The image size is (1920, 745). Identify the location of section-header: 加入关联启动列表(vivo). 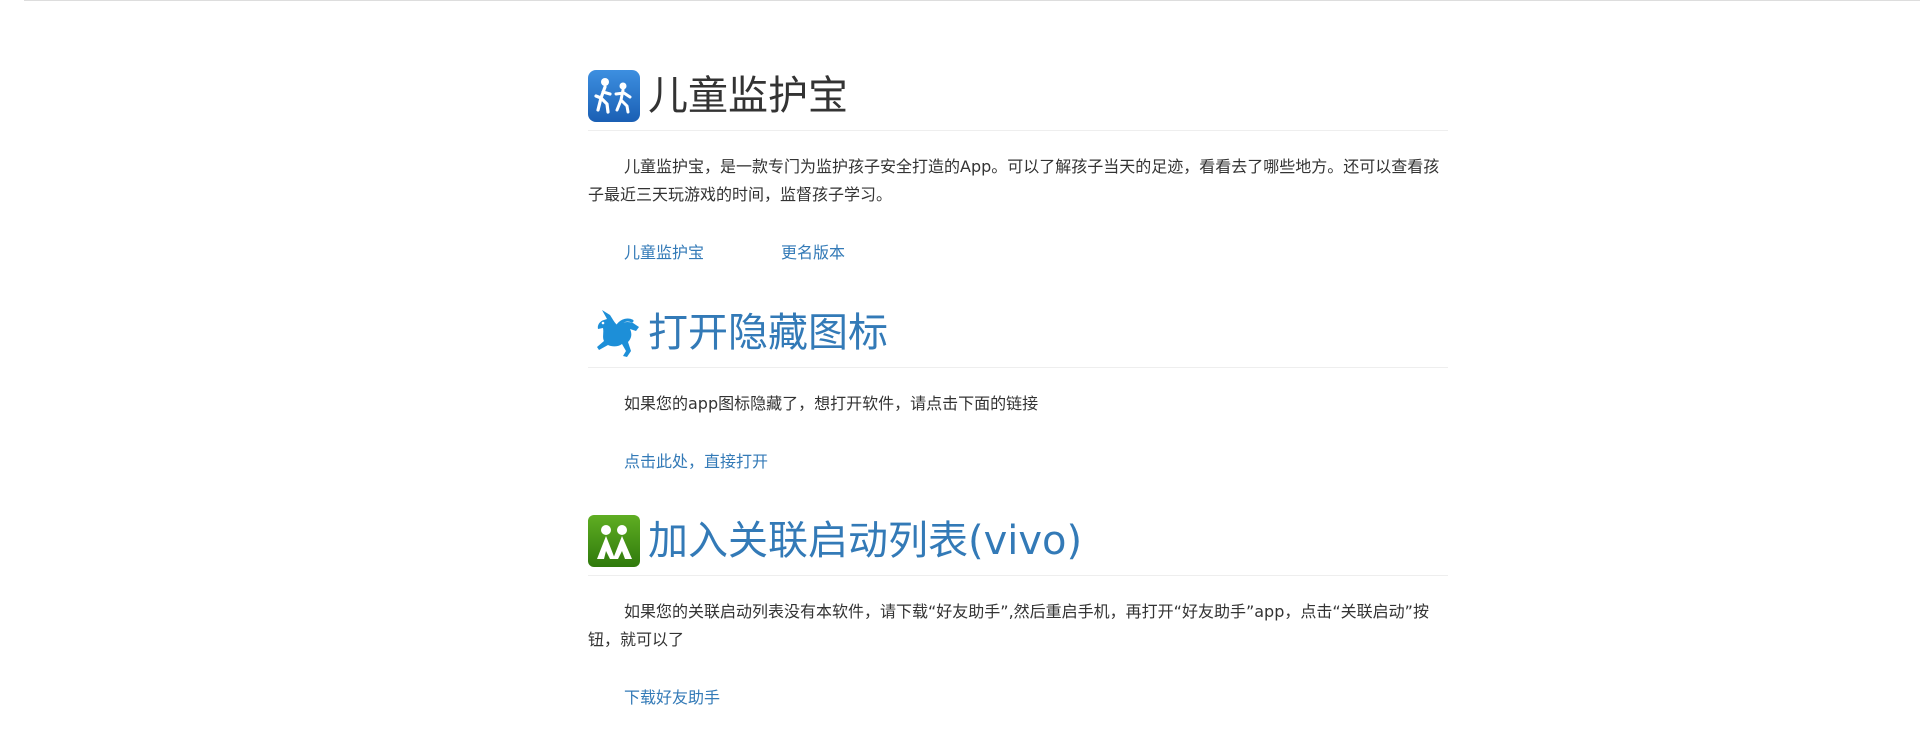
(1018, 545).